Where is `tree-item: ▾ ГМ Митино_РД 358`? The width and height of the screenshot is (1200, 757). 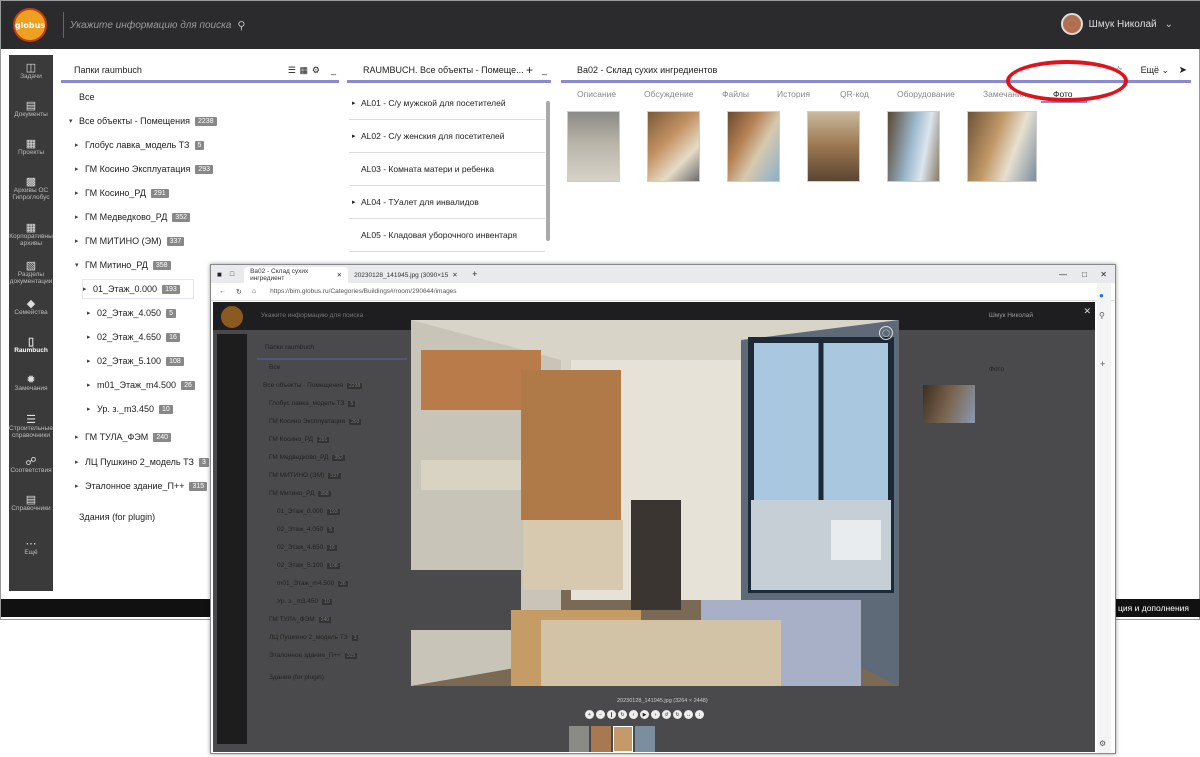 tree-item: ▾ ГМ Митино_РД 358 is located at coordinates (123, 265).